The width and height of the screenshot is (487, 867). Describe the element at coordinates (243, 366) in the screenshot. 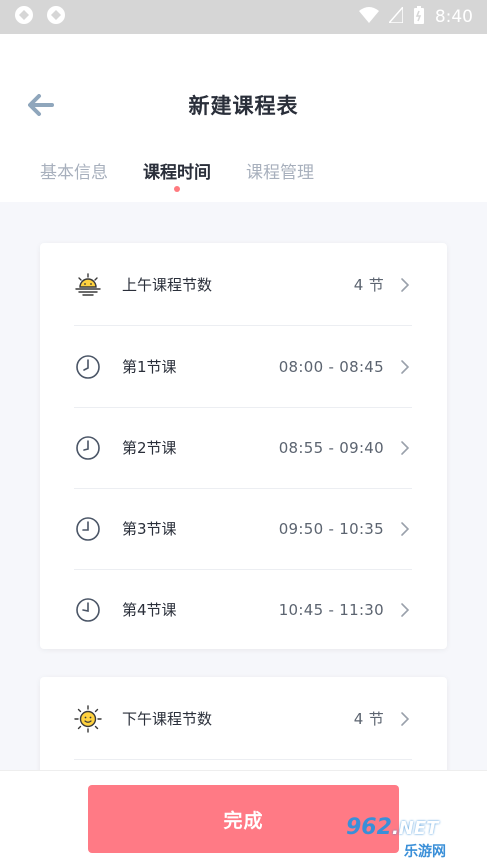

I see `period-row-1: 第1节课 08:00 - 08:45` at that location.